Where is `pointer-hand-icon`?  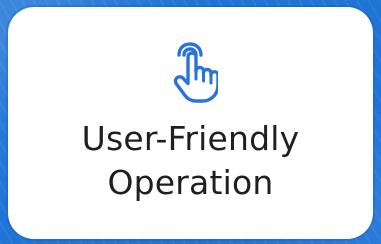 pointer-hand-icon is located at coordinates (191, 72).